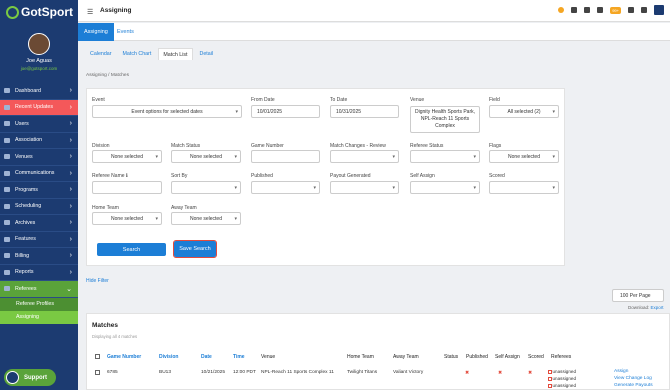 This screenshot has height=390, width=670. What do you see at coordinates (30, 377) in the screenshot?
I see `support-button: Support` at bounding box center [30, 377].